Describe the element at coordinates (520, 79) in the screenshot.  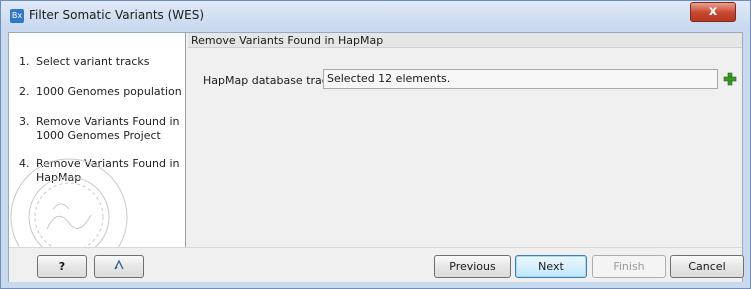
I see `hapmap-track-field: Selected 12 elements.` at that location.